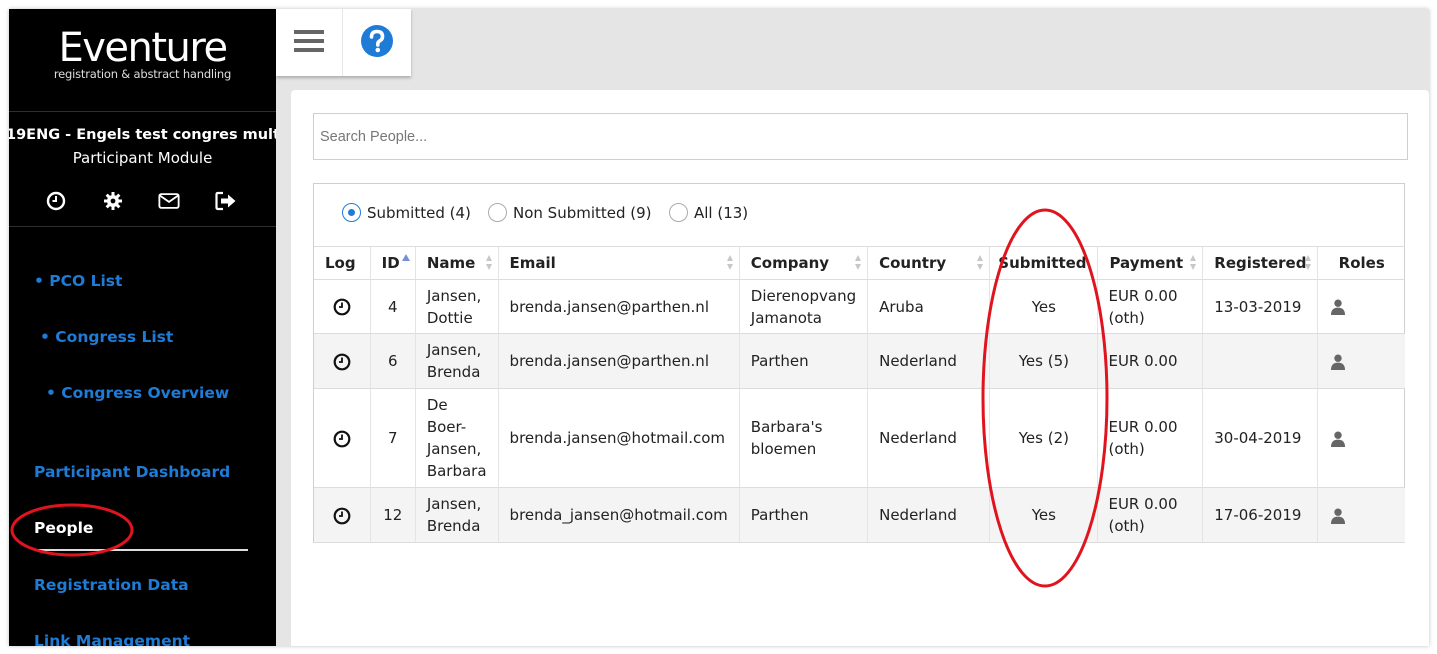 The image size is (1437, 654). Describe the element at coordinates (1260, 263) in the screenshot. I see `column-header-registered: Registered` at that location.